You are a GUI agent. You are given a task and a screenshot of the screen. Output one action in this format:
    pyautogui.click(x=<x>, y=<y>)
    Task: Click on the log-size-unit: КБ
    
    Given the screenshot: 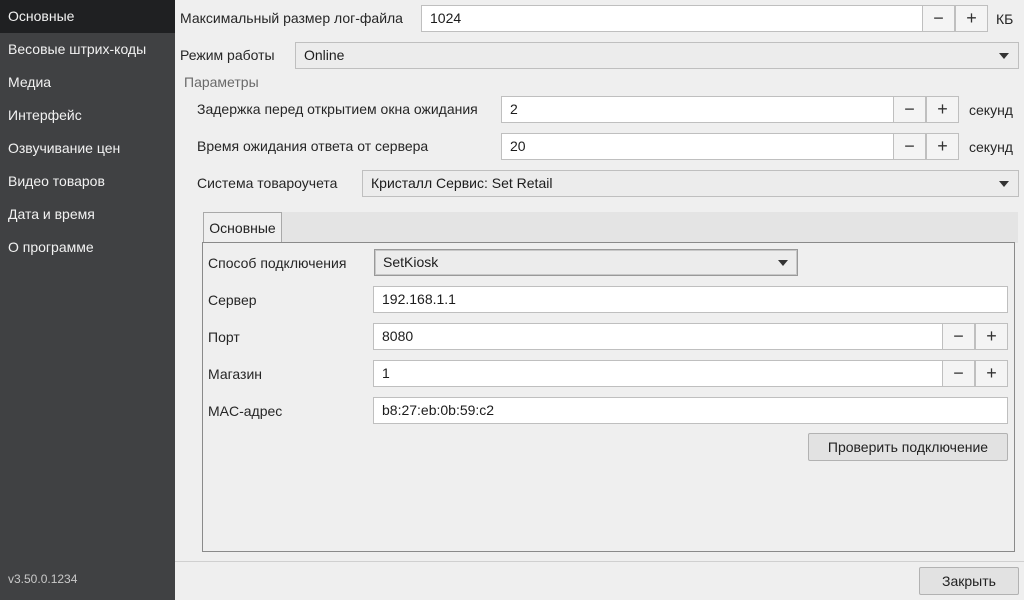 What is the action you would take?
    pyautogui.click(x=1005, y=19)
    